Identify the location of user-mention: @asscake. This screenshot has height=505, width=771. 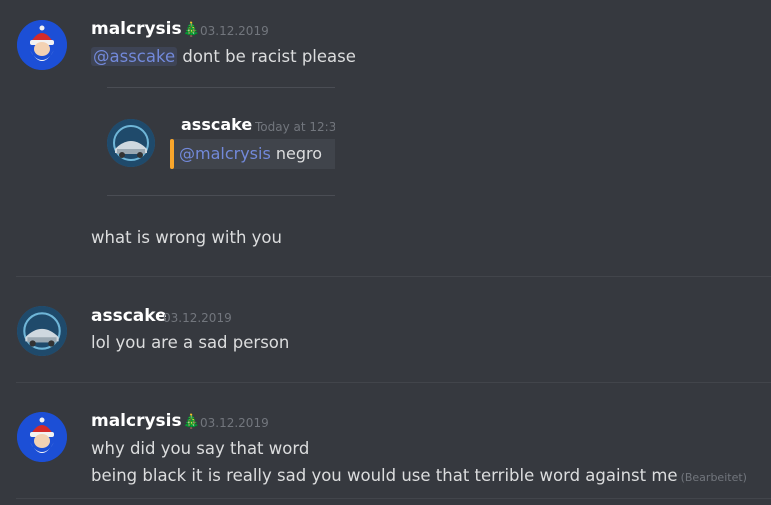
(134, 56).